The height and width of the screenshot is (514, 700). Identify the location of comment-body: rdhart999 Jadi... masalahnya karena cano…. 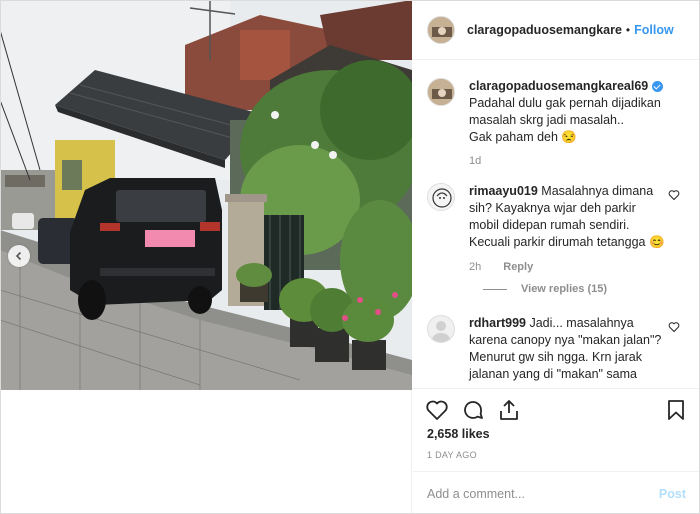
(567, 349).